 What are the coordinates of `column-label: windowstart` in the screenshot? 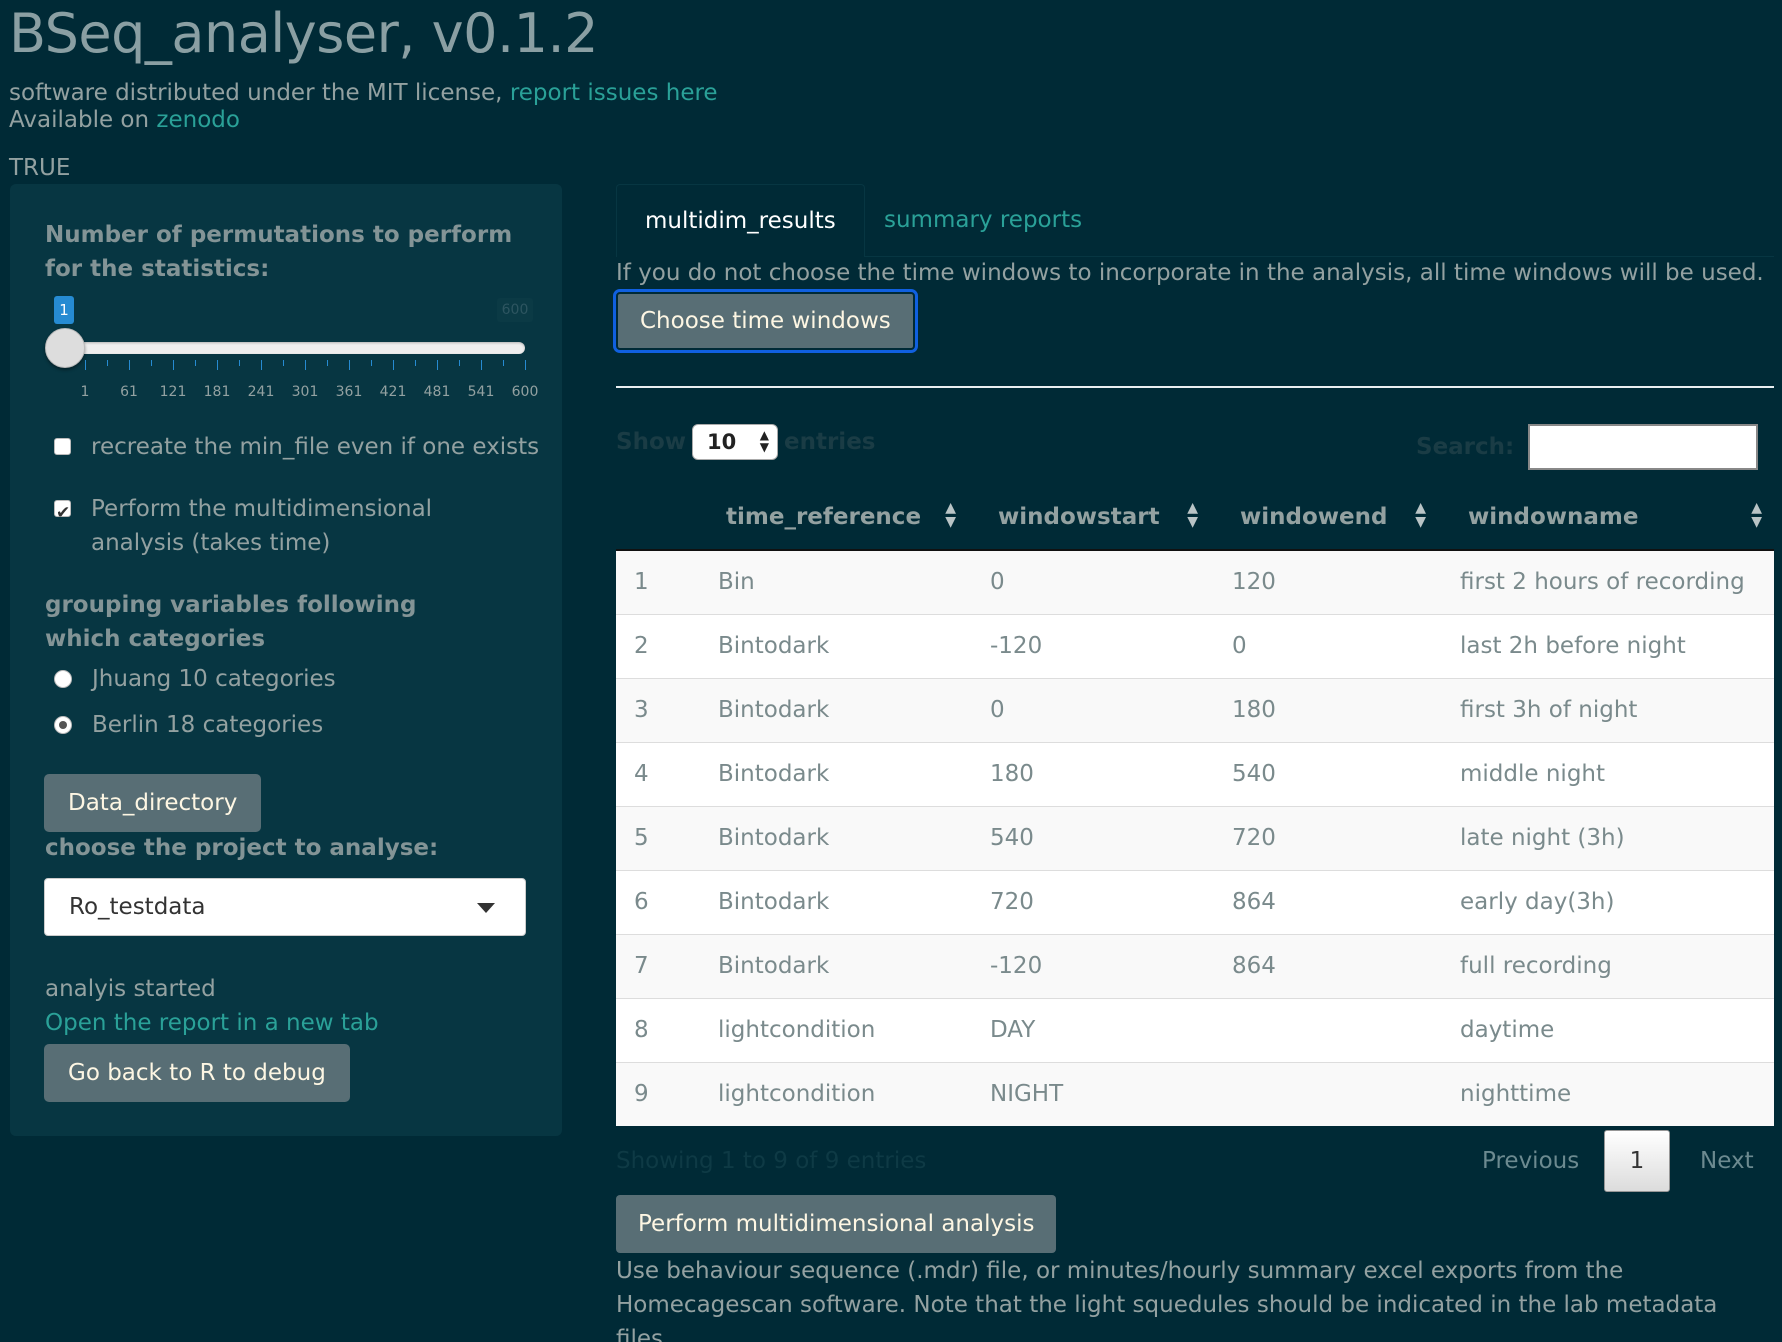 It's located at (1079, 516).